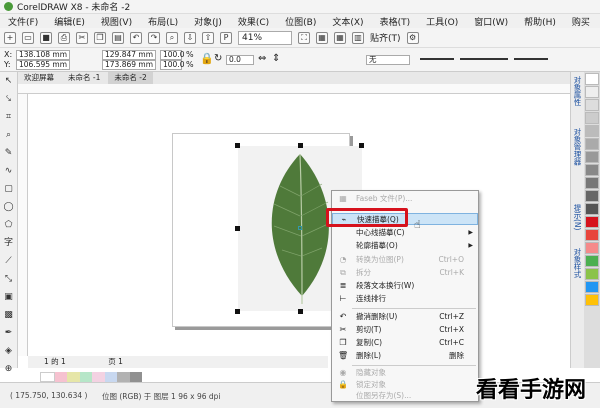 The image size is (600, 408). Describe the element at coordinates (578, 263) in the screenshot. I see `docker-tab-object-styles: 对象样式` at that location.